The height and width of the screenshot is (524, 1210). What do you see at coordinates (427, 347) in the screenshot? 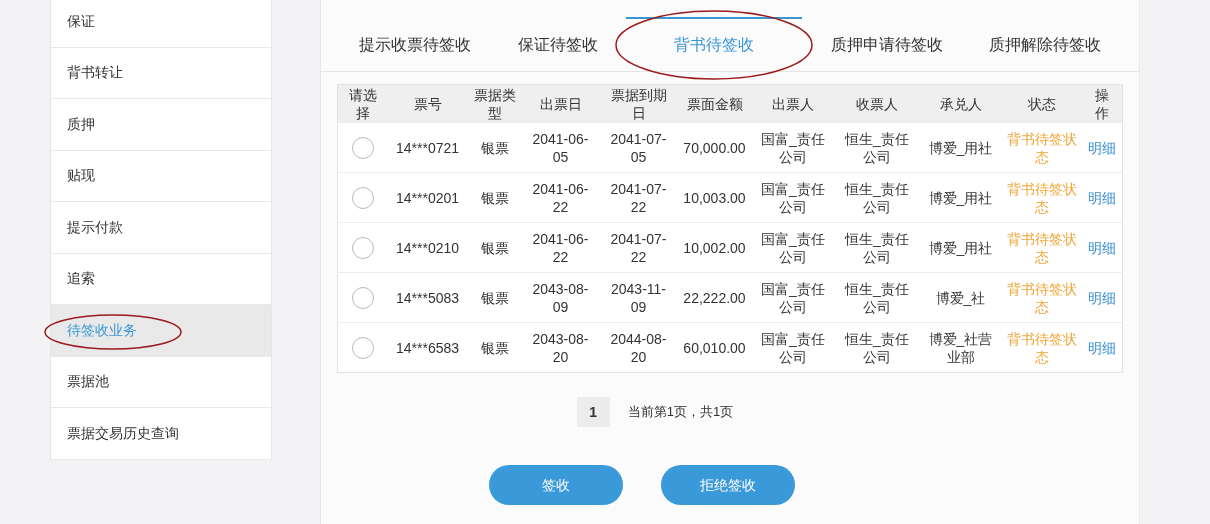
I see `table-cell: 14***6583` at bounding box center [427, 347].